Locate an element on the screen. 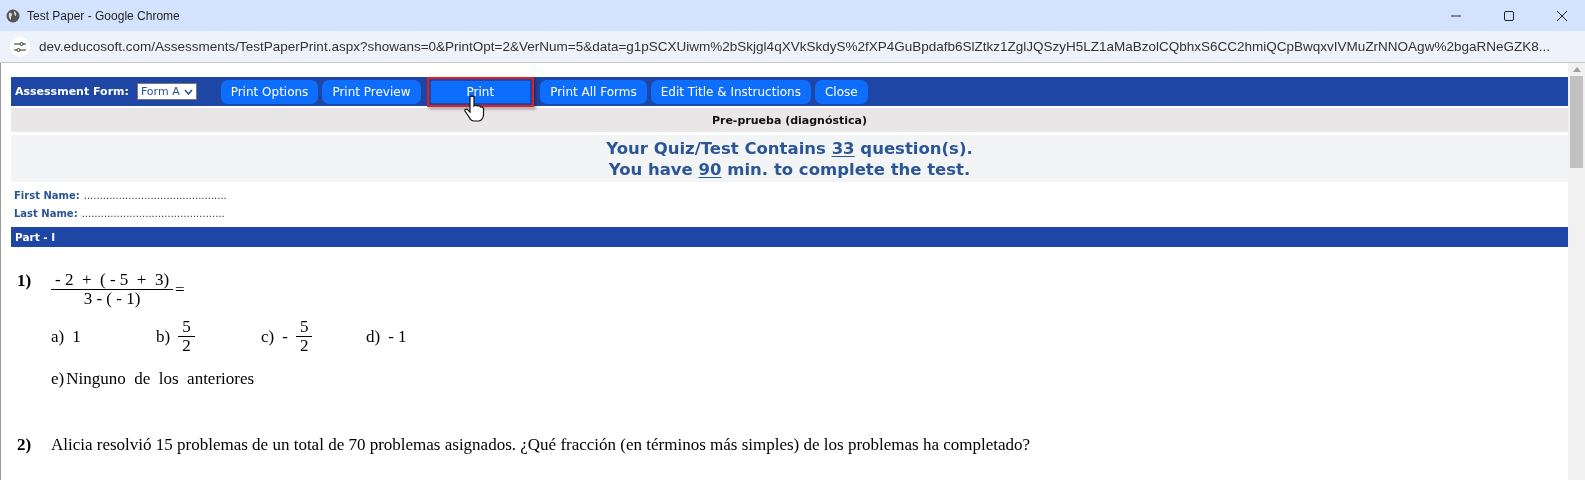 This screenshot has width=1585, height=480. section-header: Part - I is located at coordinates (789, 237).